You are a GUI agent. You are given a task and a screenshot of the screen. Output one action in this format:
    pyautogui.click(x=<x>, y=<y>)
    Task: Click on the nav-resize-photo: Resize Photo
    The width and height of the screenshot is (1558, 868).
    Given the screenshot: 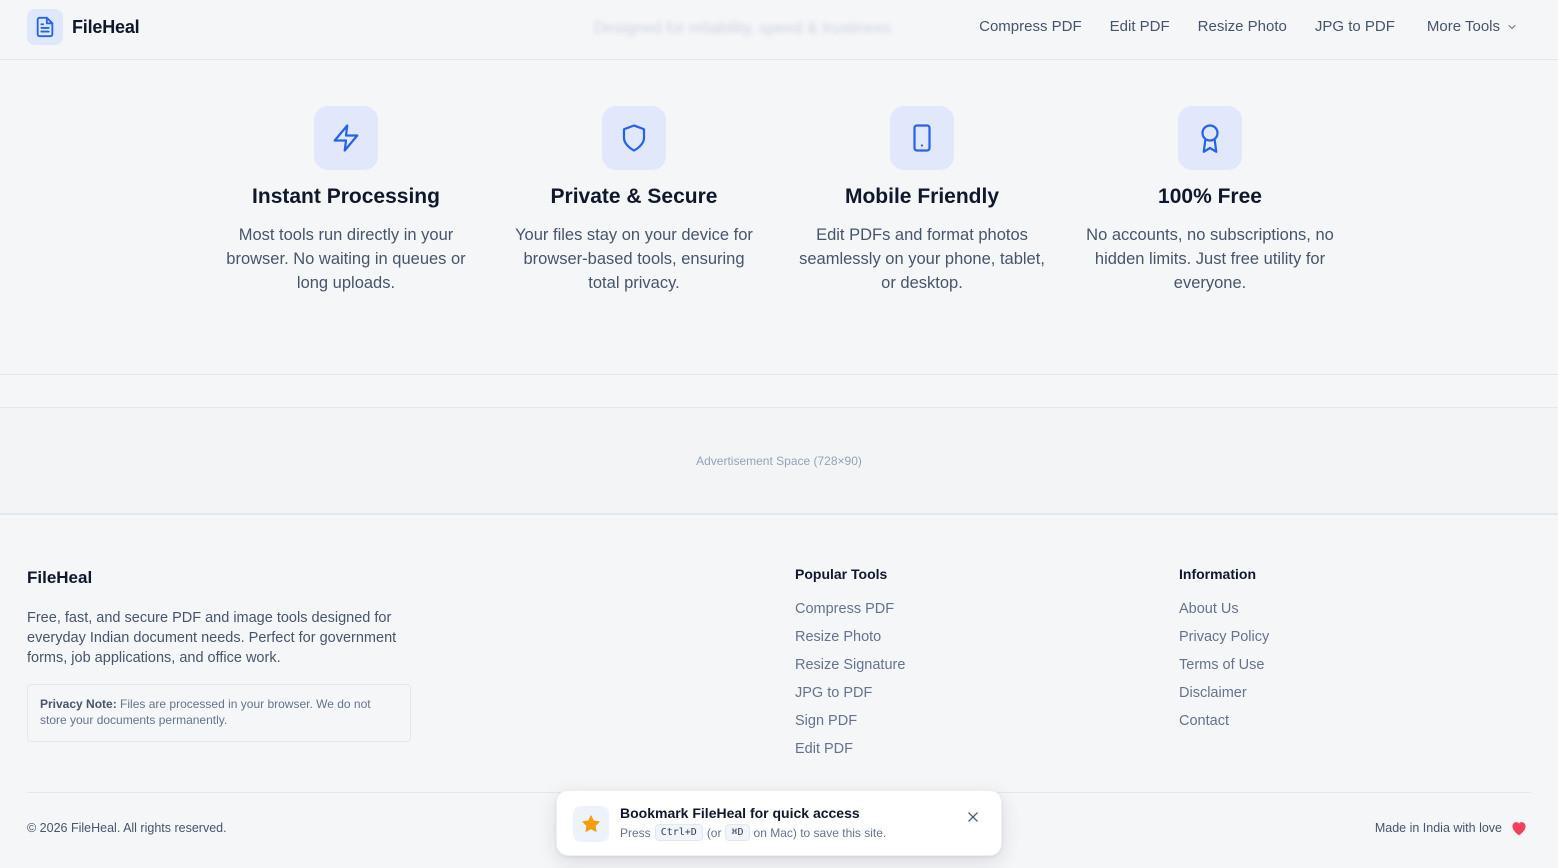 What is the action you would take?
    pyautogui.click(x=1242, y=26)
    